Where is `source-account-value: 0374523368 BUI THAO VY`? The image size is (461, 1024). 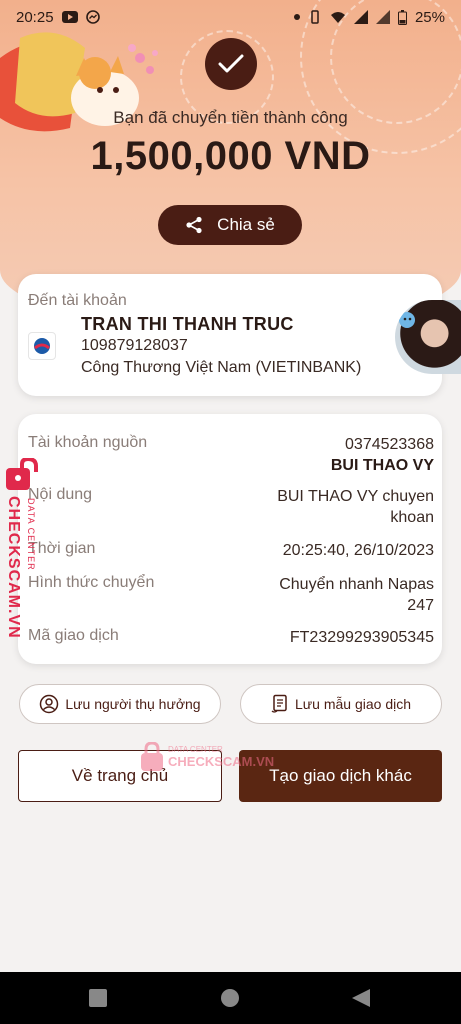 source-account-value: 0374523368 BUI THAO VY is located at coordinates (382, 455).